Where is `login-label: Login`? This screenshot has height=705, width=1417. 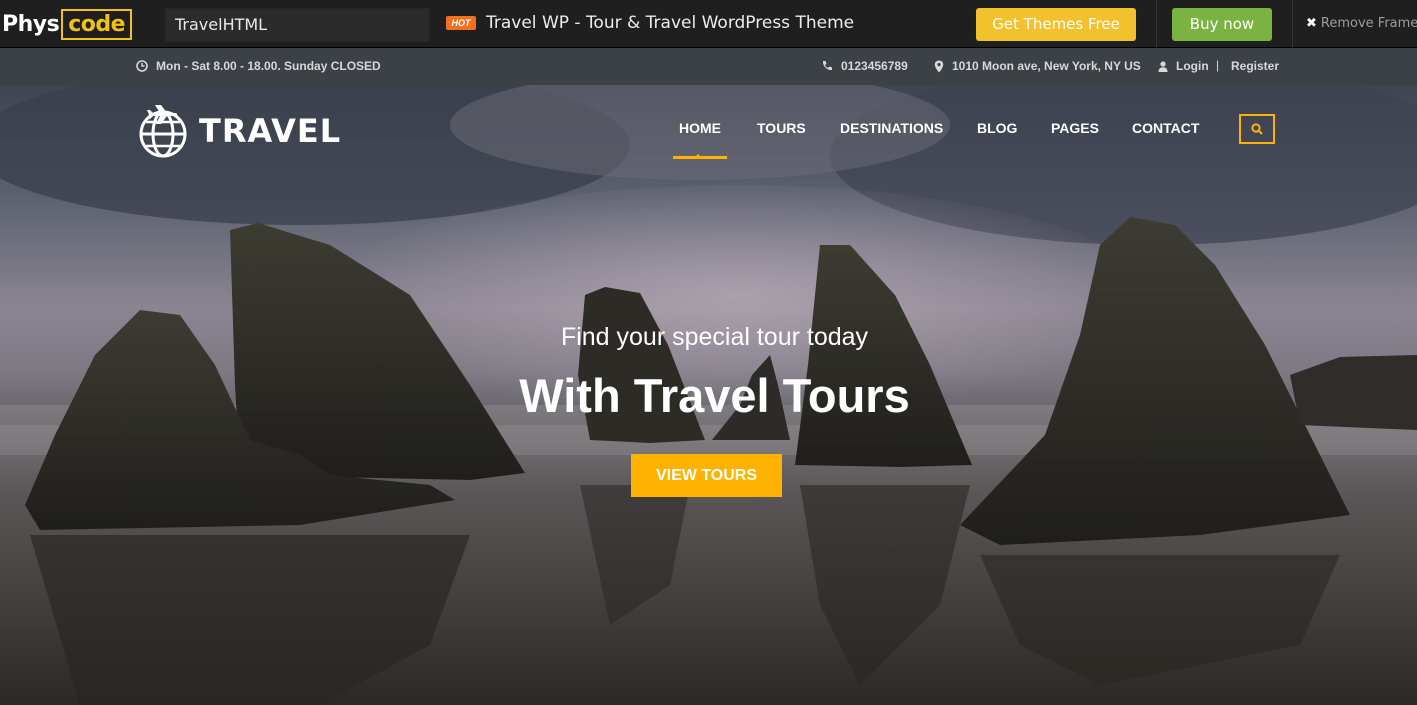 login-label: Login is located at coordinates (1192, 66).